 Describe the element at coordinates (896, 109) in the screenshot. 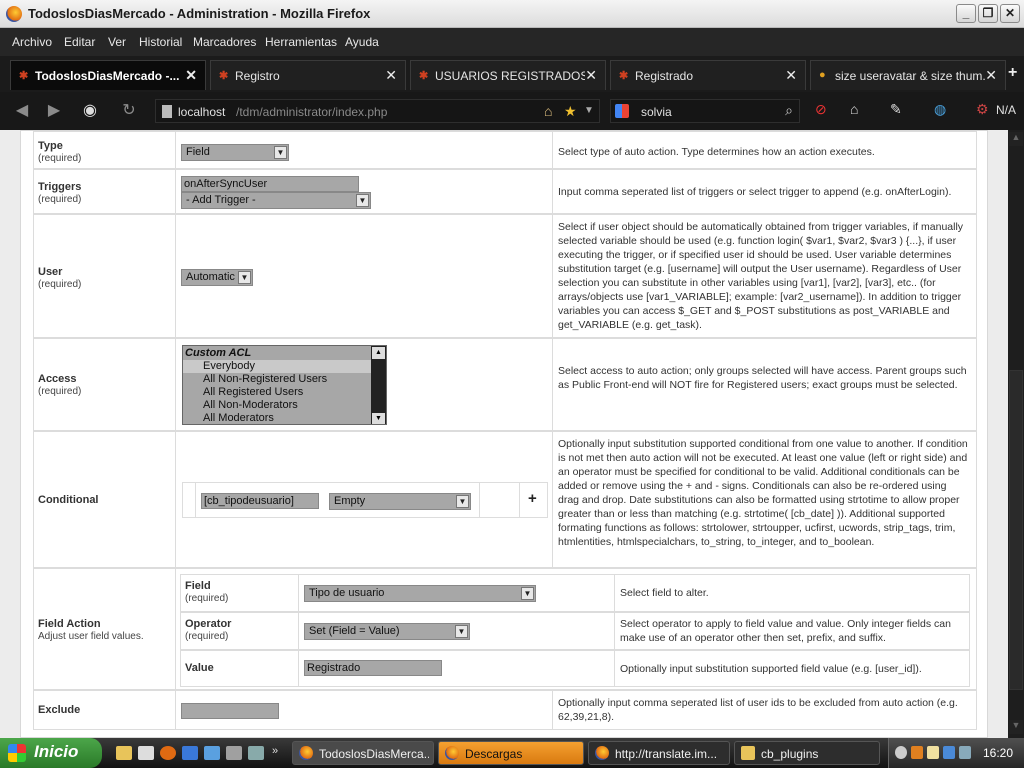

I see `tools-icon: ✎` at that location.